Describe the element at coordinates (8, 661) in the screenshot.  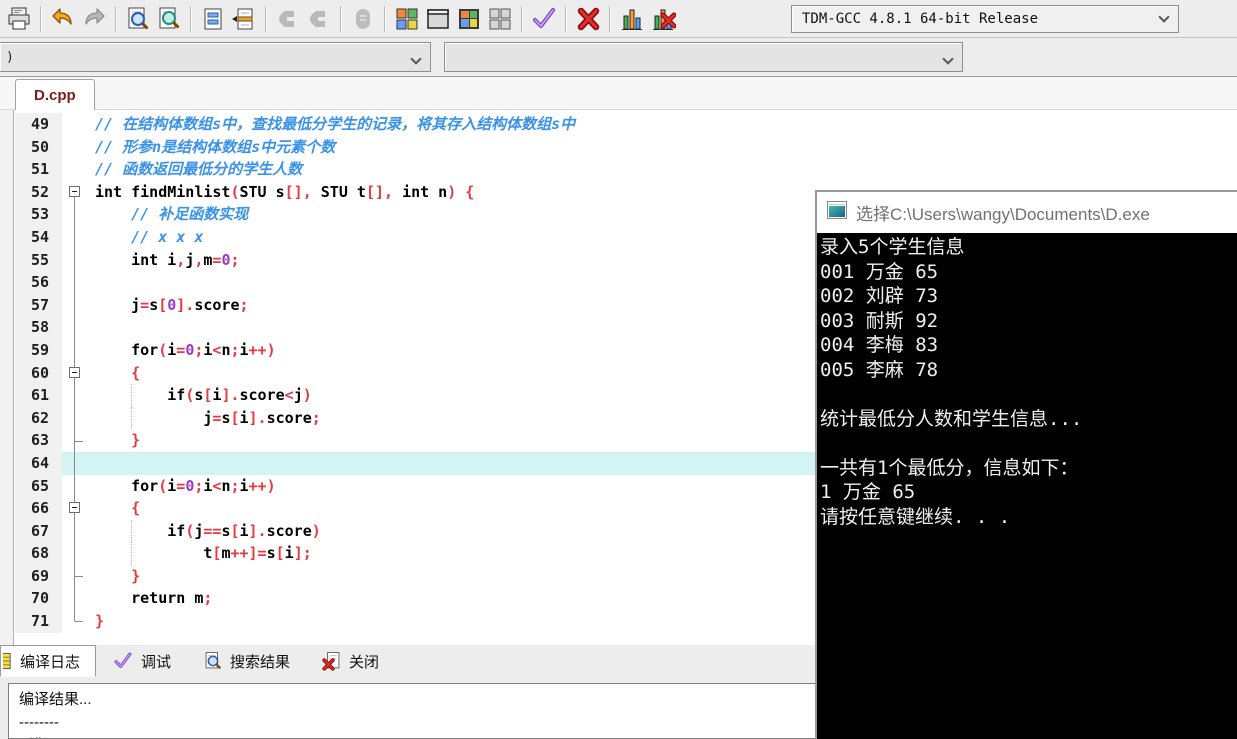
I see `log-notebook-icon` at that location.